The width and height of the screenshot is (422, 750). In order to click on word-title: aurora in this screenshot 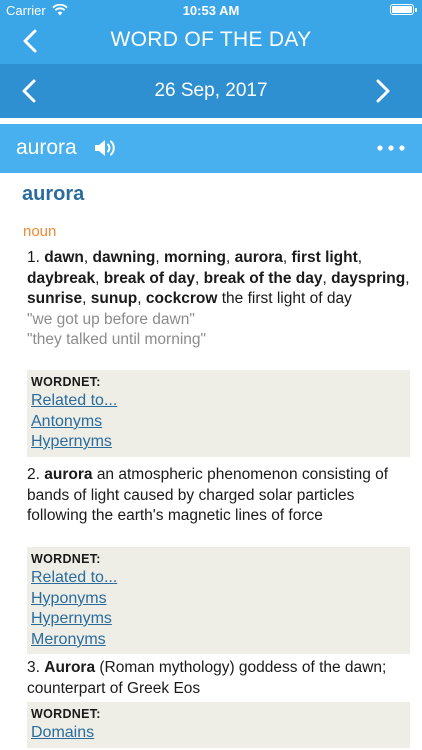, I will do `click(46, 147)`.